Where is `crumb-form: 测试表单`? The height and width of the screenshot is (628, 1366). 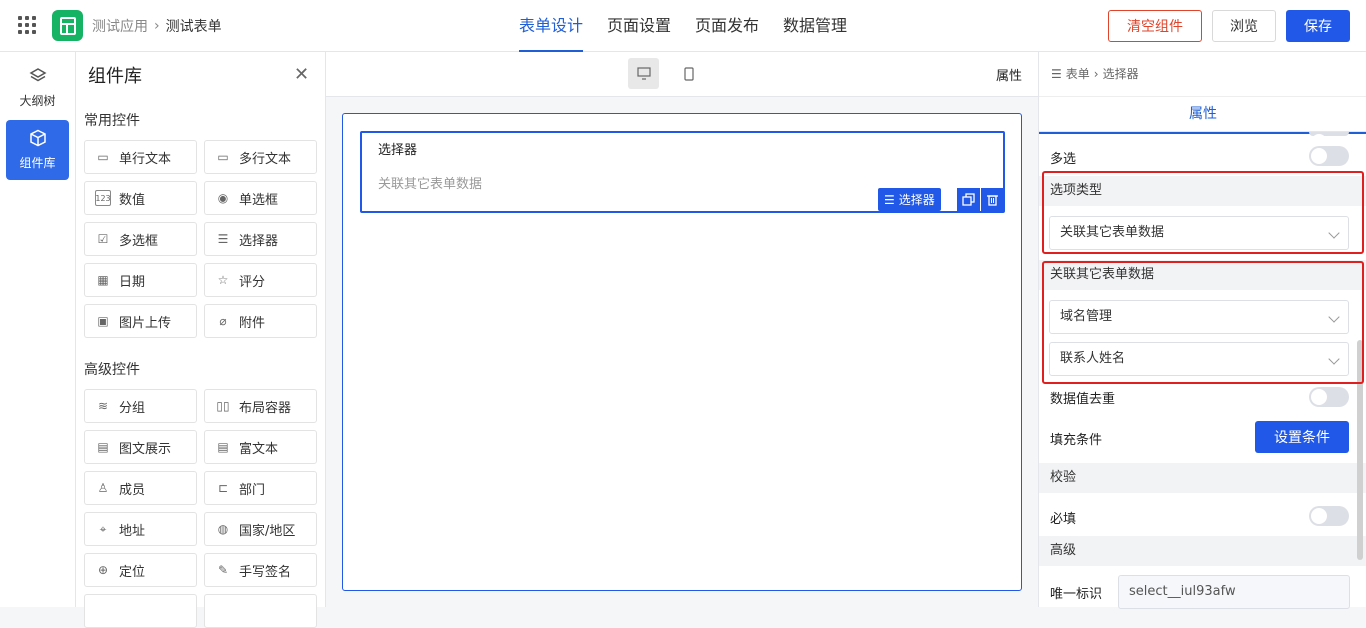
crumb-form: 测试表单 is located at coordinates (193, 27).